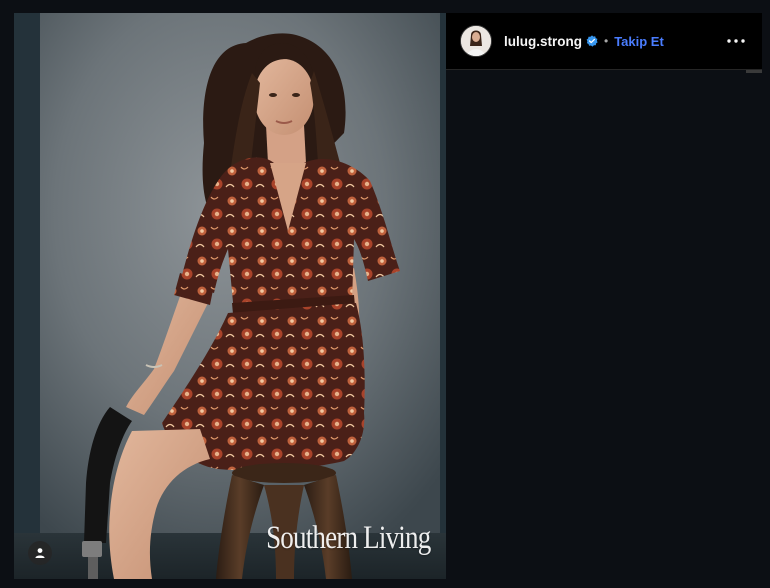  I want to click on post-header: lulug.strong • Takip Et, so click(604, 41).